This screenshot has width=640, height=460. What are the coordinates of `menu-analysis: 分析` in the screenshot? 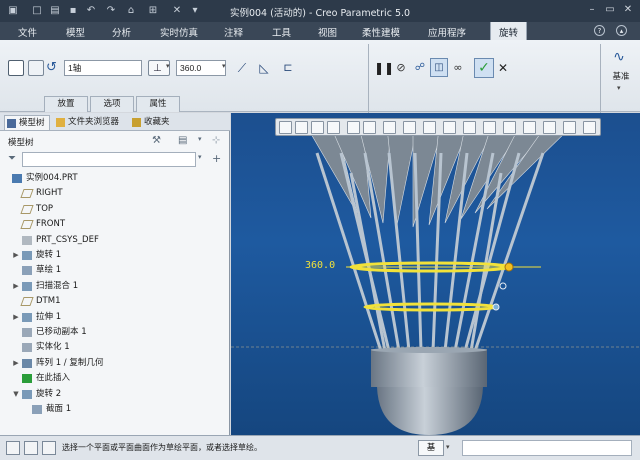 It's located at (121, 32).